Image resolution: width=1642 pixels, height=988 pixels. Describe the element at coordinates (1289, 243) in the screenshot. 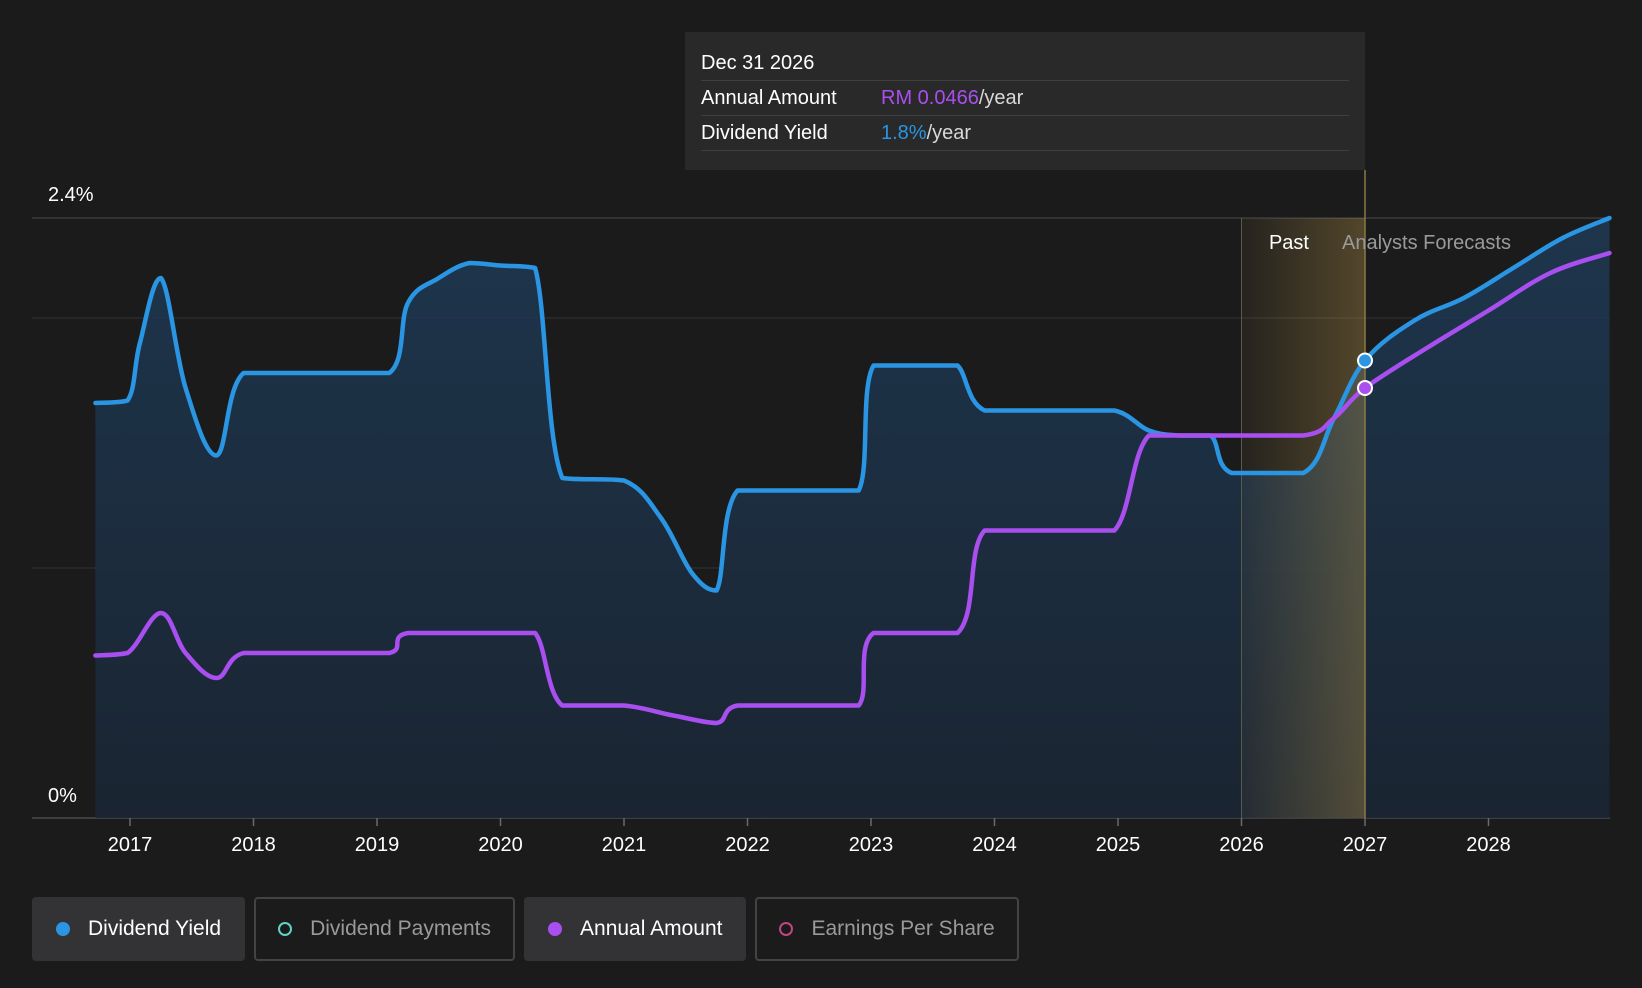

I see `past-label: Past` at that location.